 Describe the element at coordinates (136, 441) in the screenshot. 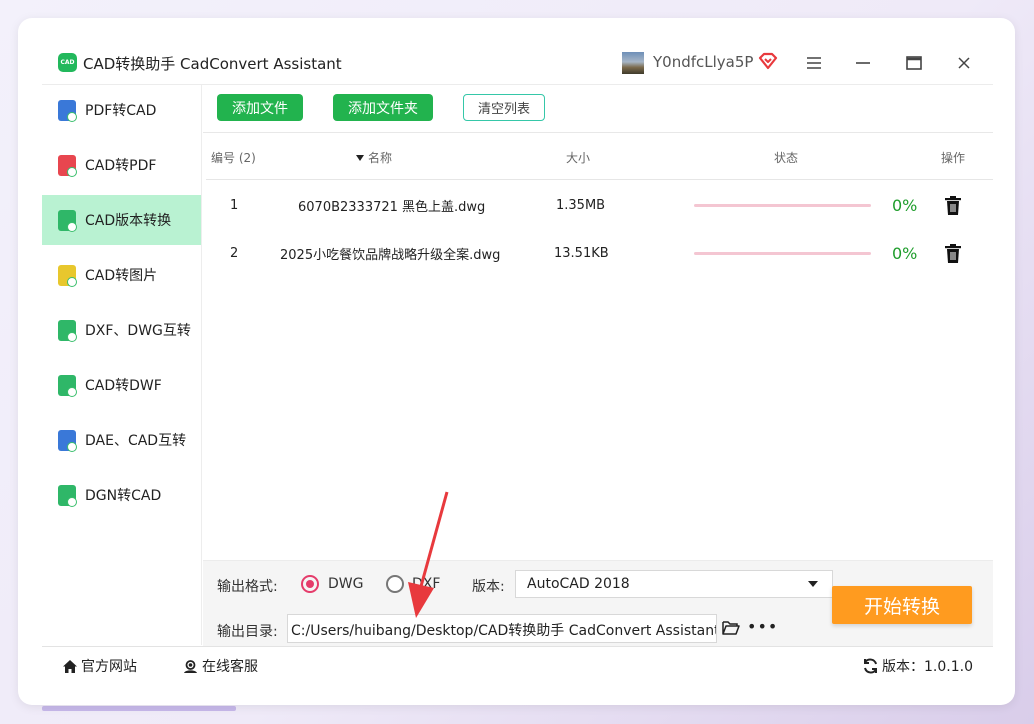

I see `sidebar-item-label: DAE、CAD互转` at that location.